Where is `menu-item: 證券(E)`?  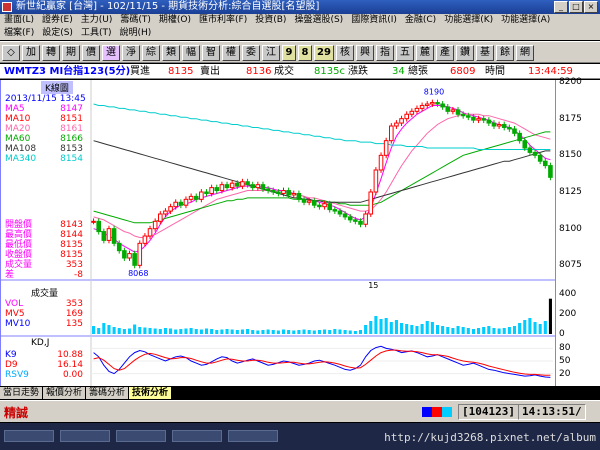
menu-item: 證券(E) is located at coordinates (57, 20).